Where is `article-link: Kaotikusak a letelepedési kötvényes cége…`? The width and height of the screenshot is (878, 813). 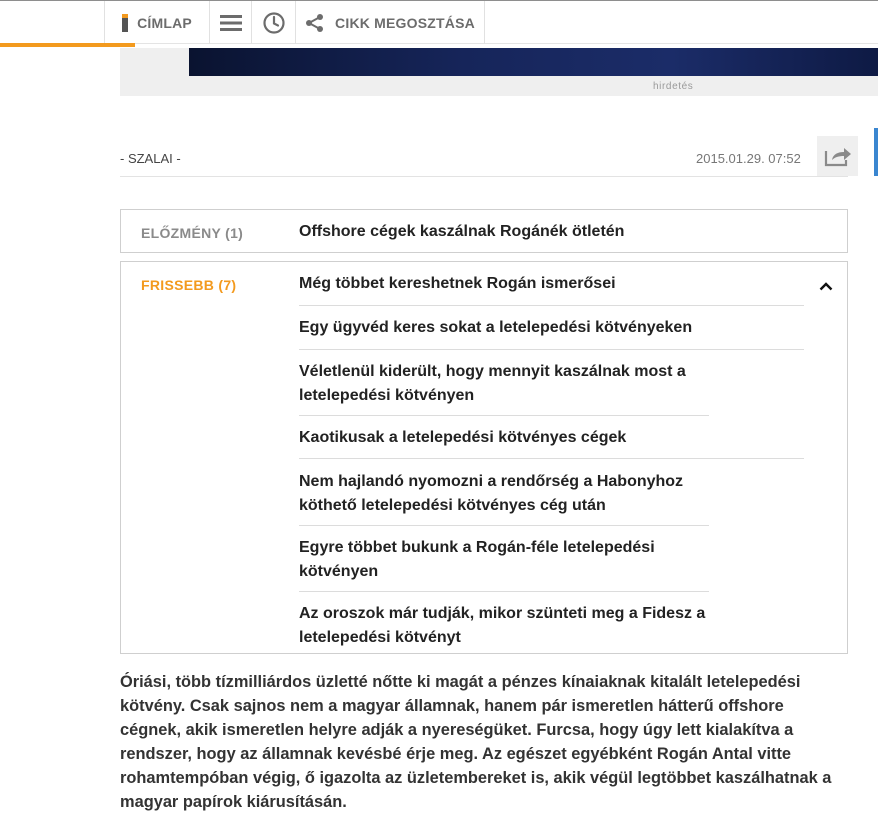 article-link: Kaotikusak a letelepedési kötvényes cége… is located at coordinates (551, 438).